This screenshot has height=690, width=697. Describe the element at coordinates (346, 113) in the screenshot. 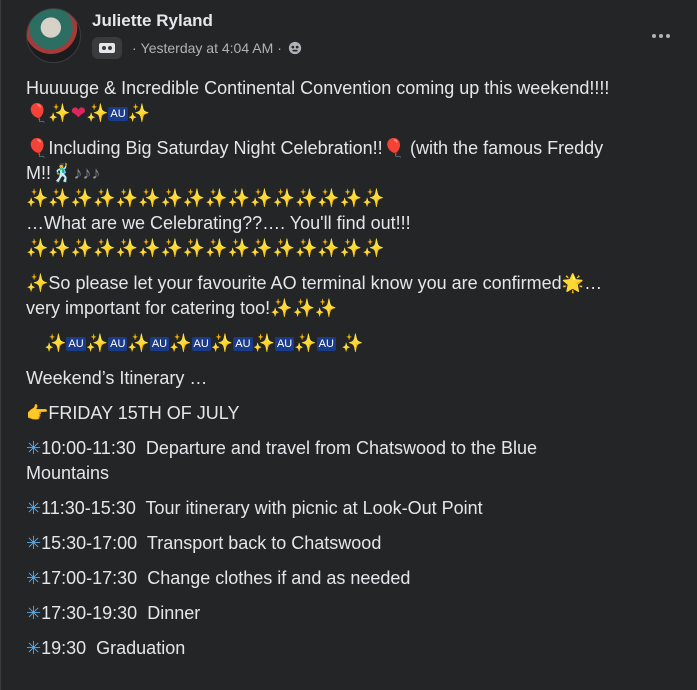

I see `emoji-line: 🎈✨❤✨ AU ✨` at that location.